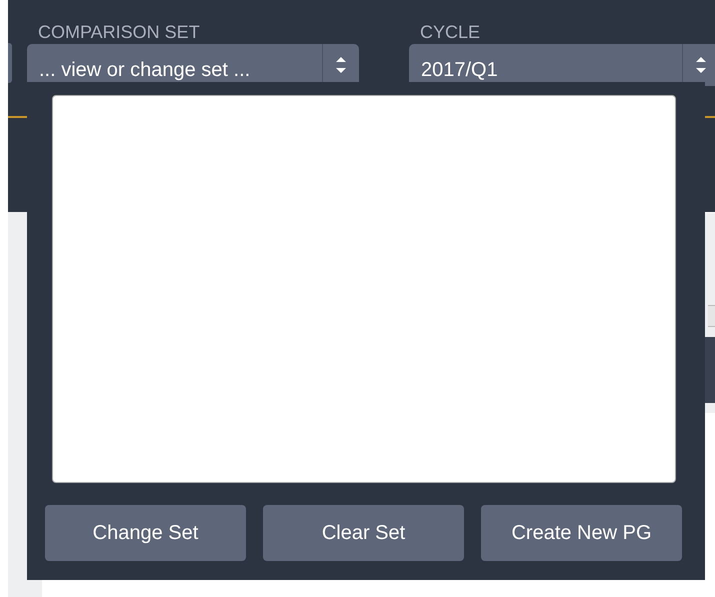 This screenshot has width=715, height=597. Describe the element at coordinates (119, 32) in the screenshot. I see `field-label: COMPARISON SET` at that location.